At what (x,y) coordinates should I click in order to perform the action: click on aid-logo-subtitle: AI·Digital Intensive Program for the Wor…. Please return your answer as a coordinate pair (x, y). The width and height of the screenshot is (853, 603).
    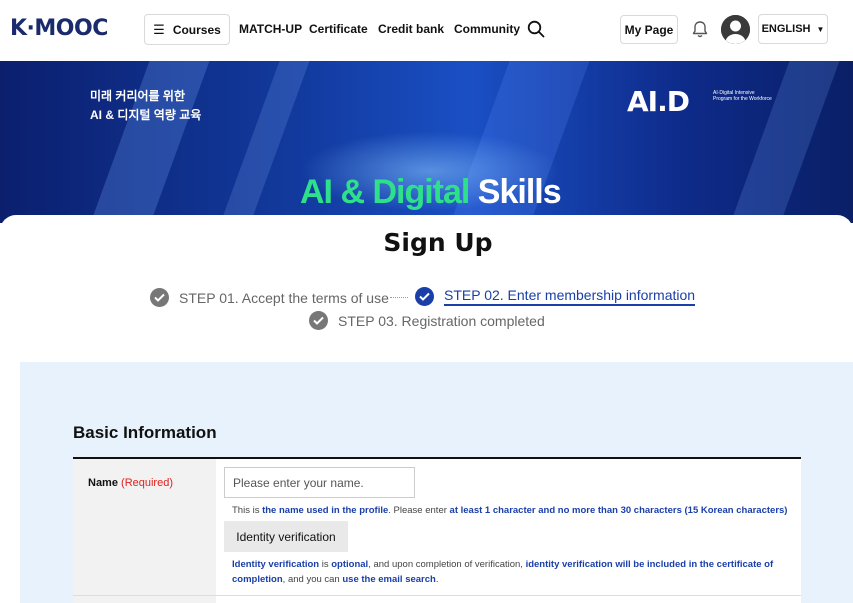
    Looking at the image, I should click on (742, 96).